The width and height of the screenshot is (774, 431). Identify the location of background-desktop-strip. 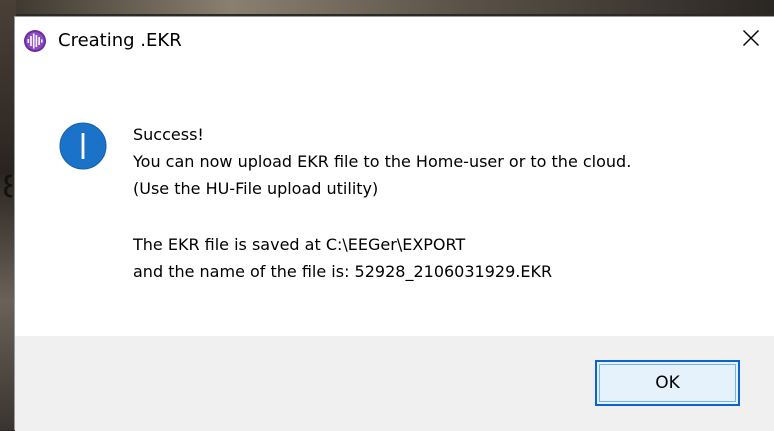
(387, 7).